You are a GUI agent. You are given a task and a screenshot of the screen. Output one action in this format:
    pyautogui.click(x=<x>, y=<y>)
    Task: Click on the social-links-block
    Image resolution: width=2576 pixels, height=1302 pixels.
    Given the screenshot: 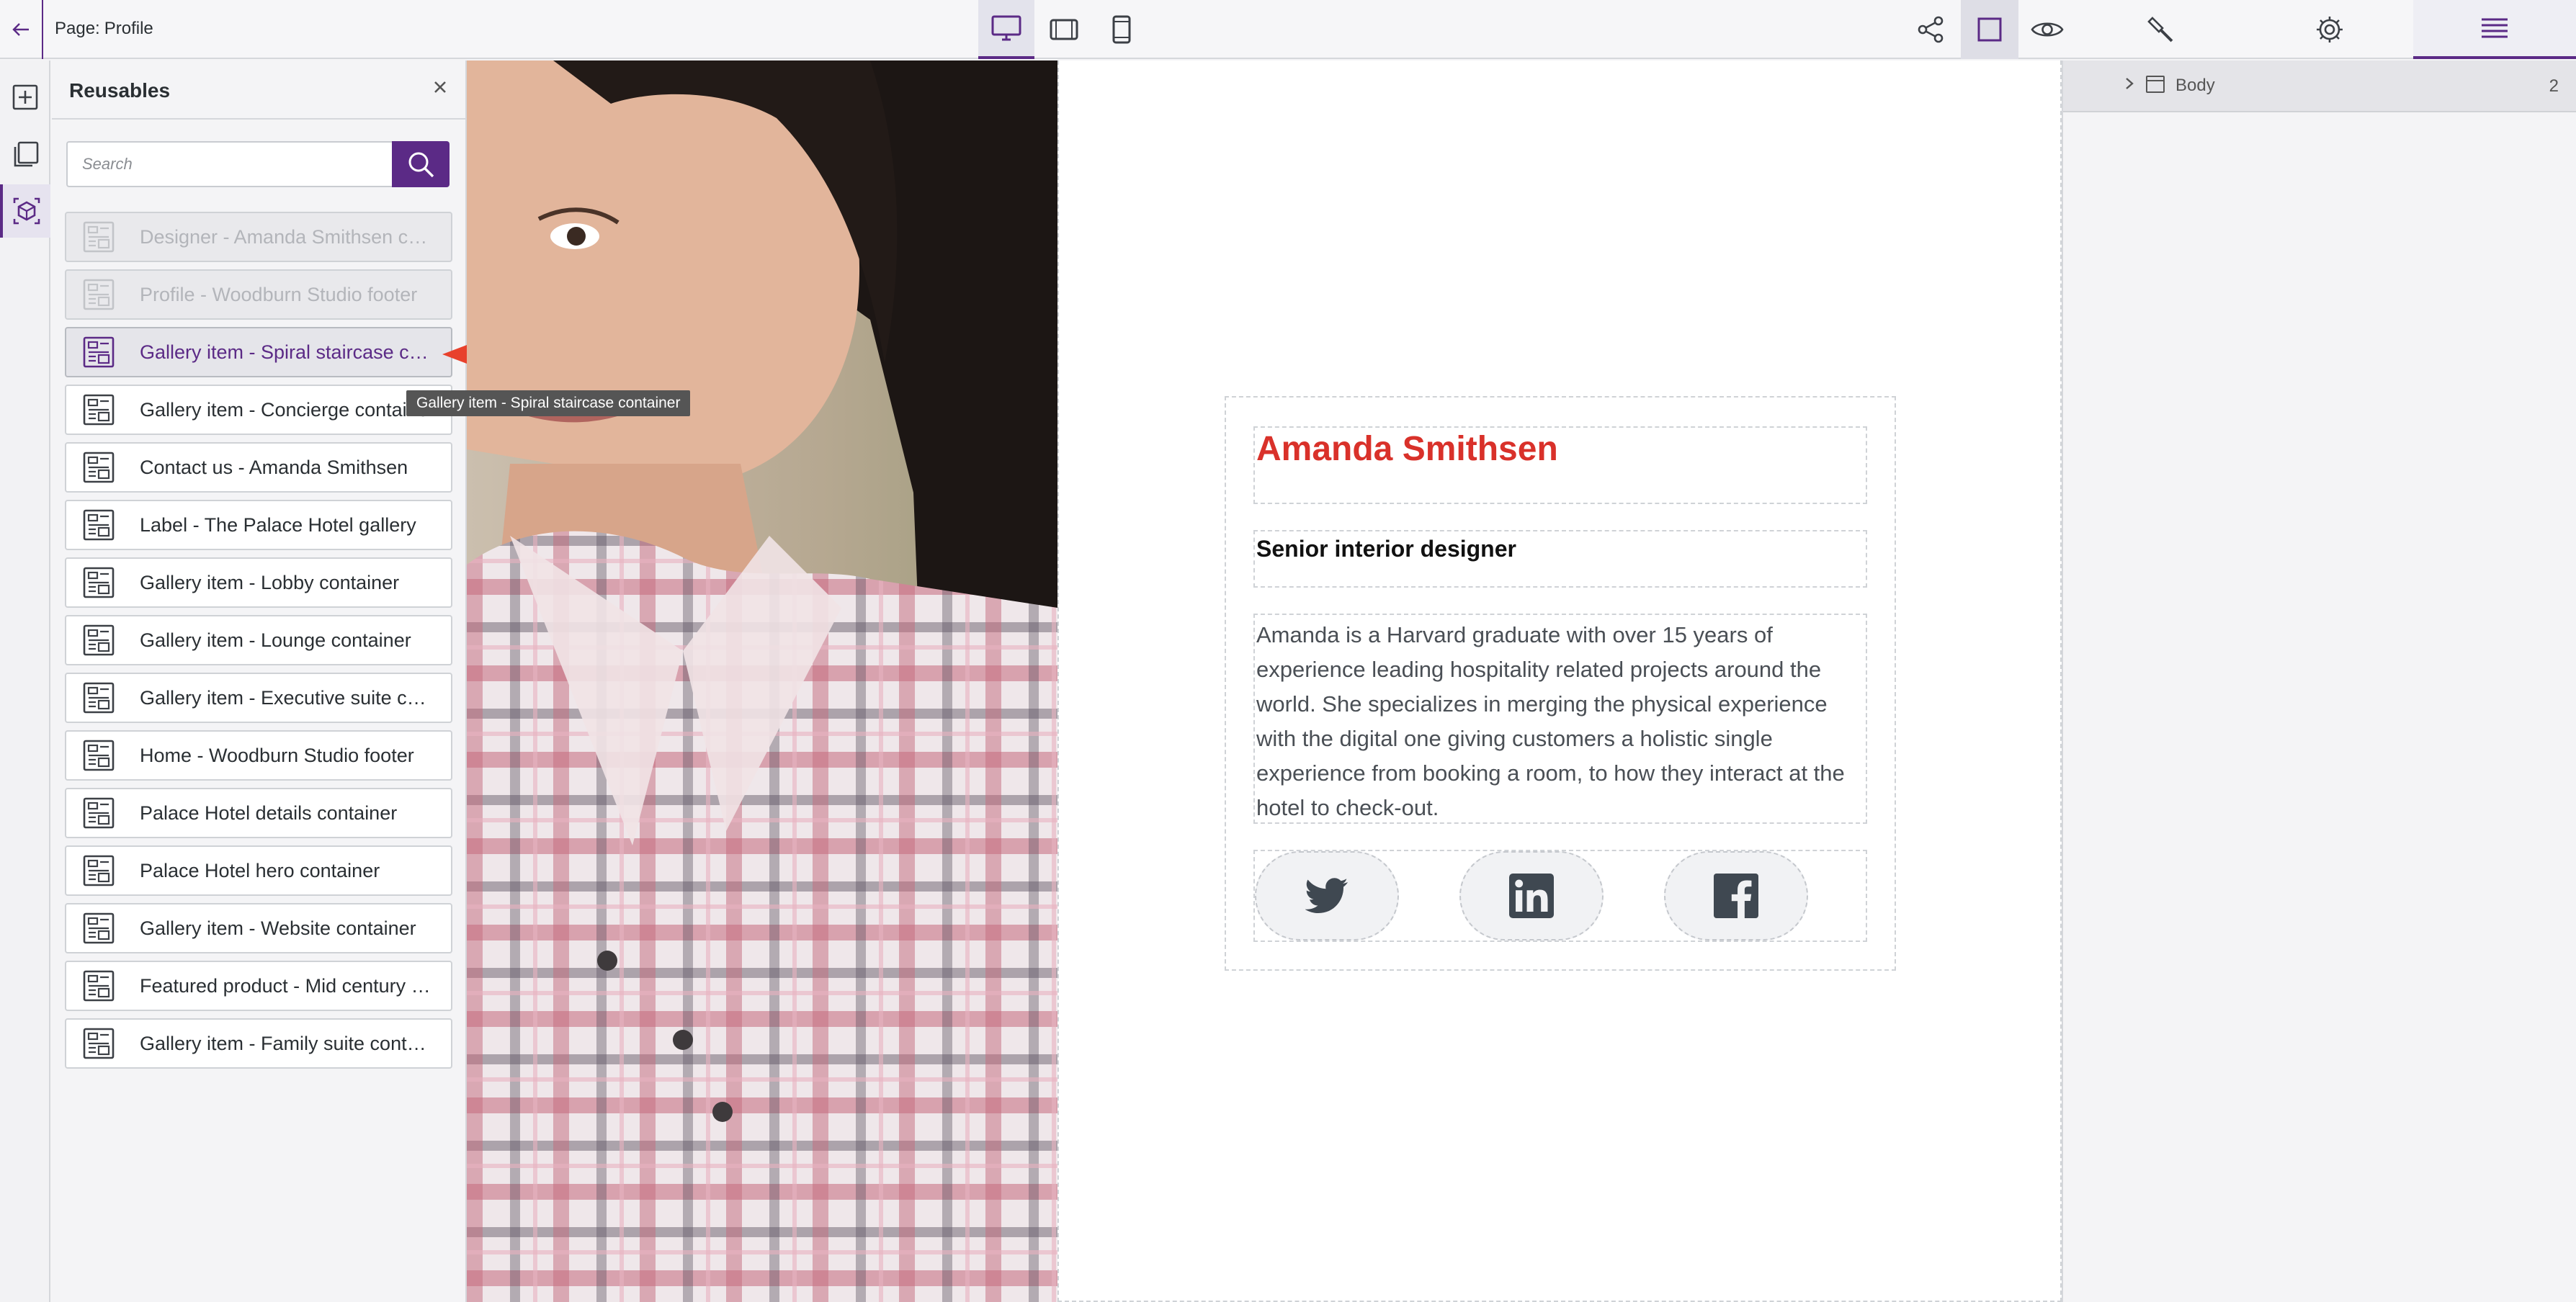 What is the action you would take?
    pyautogui.click(x=1560, y=896)
    